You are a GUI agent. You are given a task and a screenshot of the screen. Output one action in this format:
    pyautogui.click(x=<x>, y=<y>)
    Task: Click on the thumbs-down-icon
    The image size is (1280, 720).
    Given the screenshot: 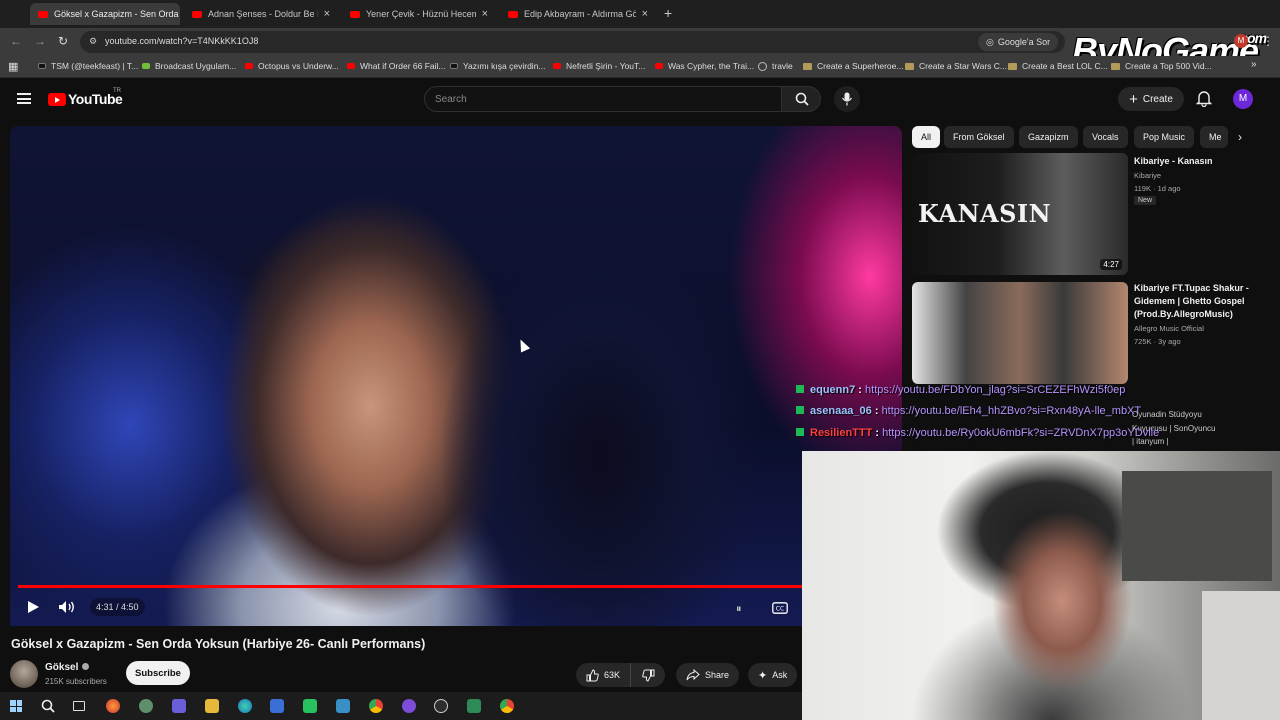 What is the action you would take?
    pyautogui.click(x=648, y=675)
    